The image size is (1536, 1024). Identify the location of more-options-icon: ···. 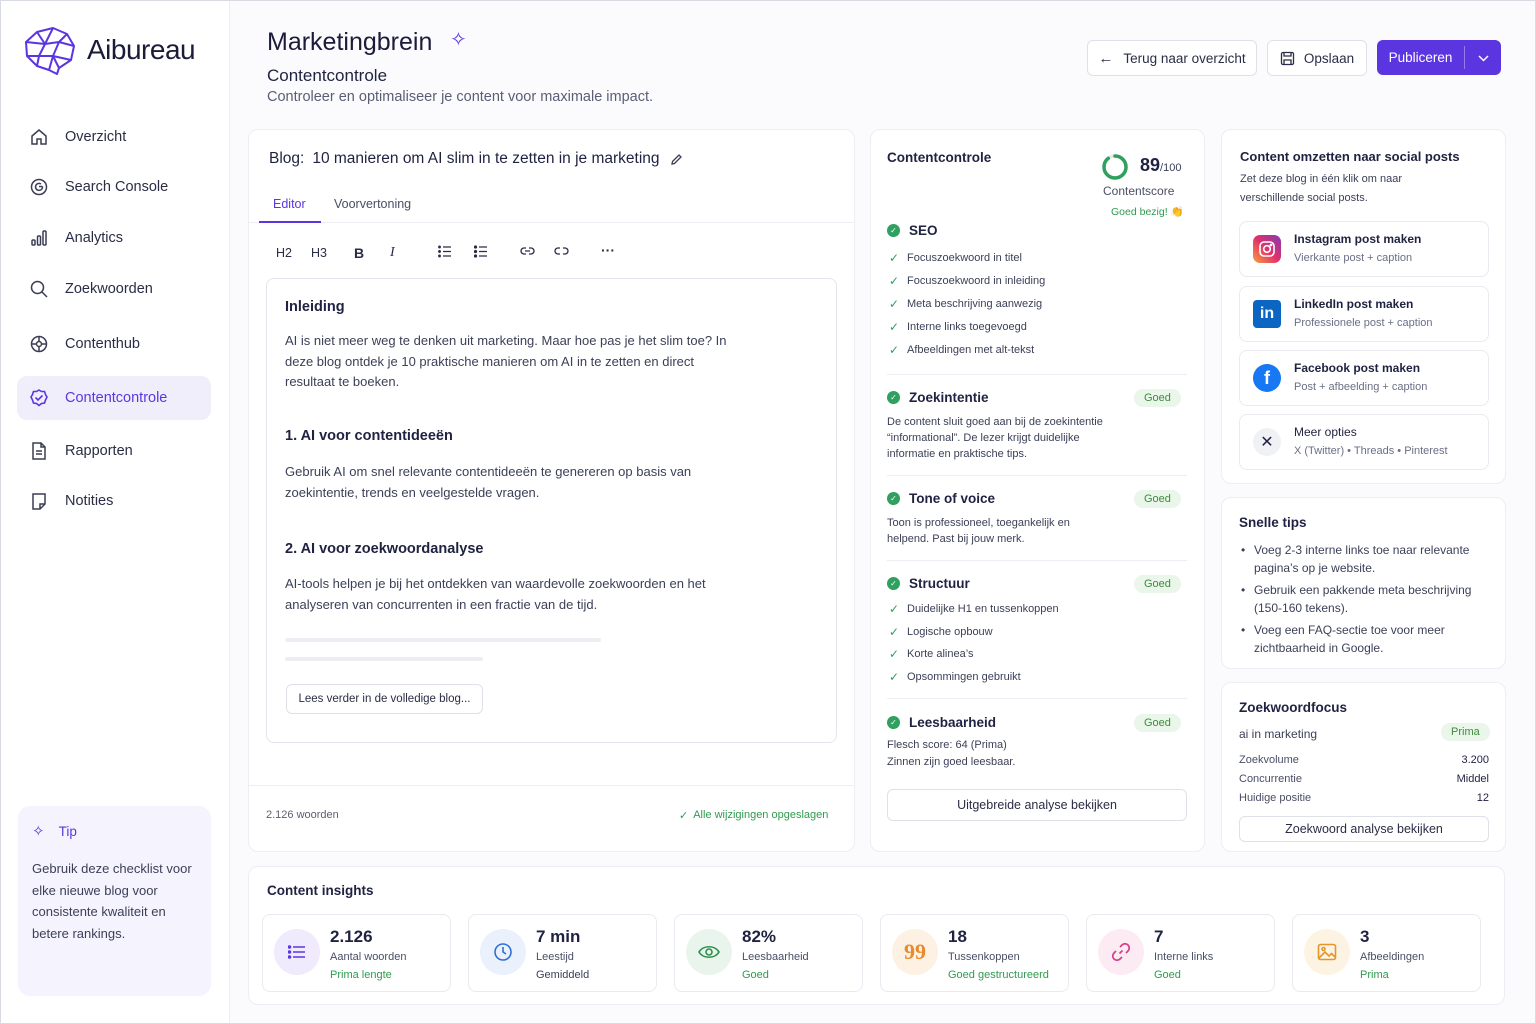
(608, 250).